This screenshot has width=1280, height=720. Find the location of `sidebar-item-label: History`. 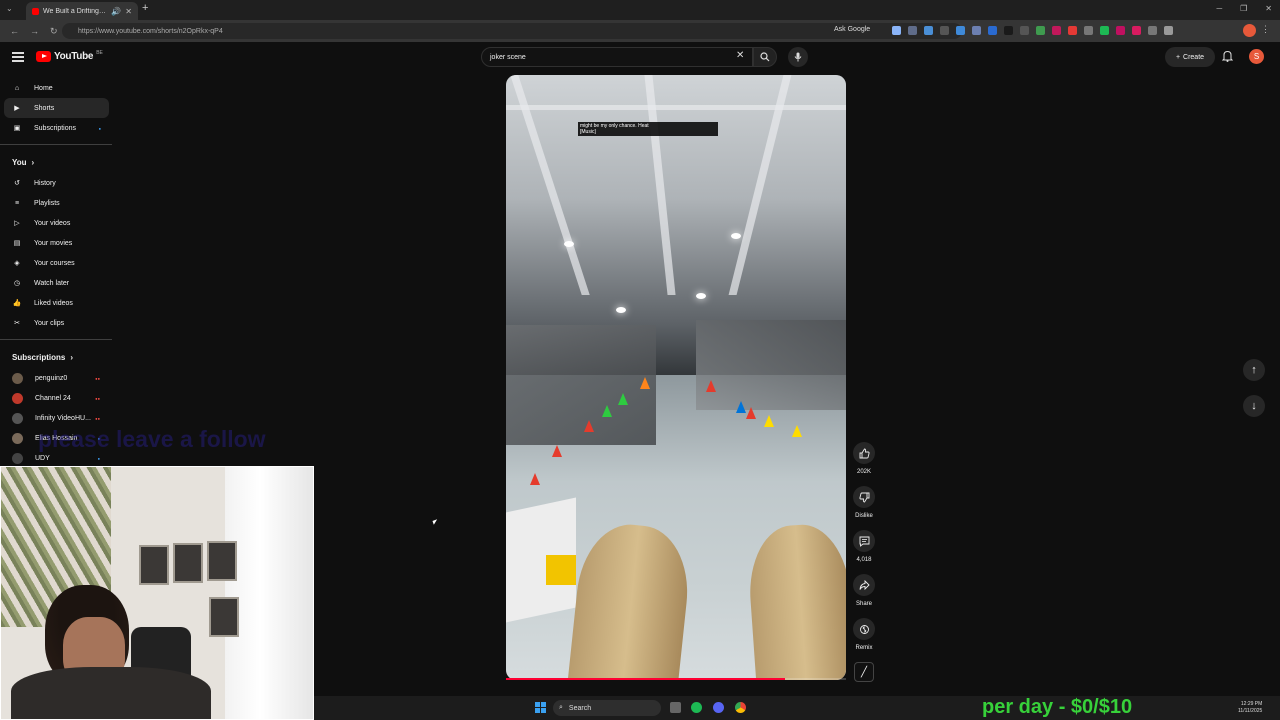

sidebar-item-label: History is located at coordinates (45, 183).